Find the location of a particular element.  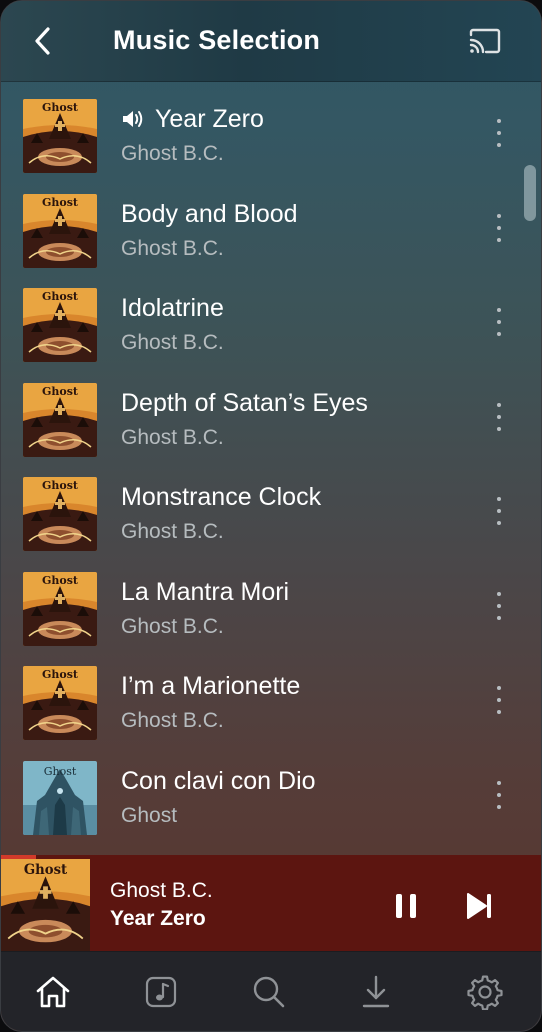

pause-icon is located at coordinates (406, 906).